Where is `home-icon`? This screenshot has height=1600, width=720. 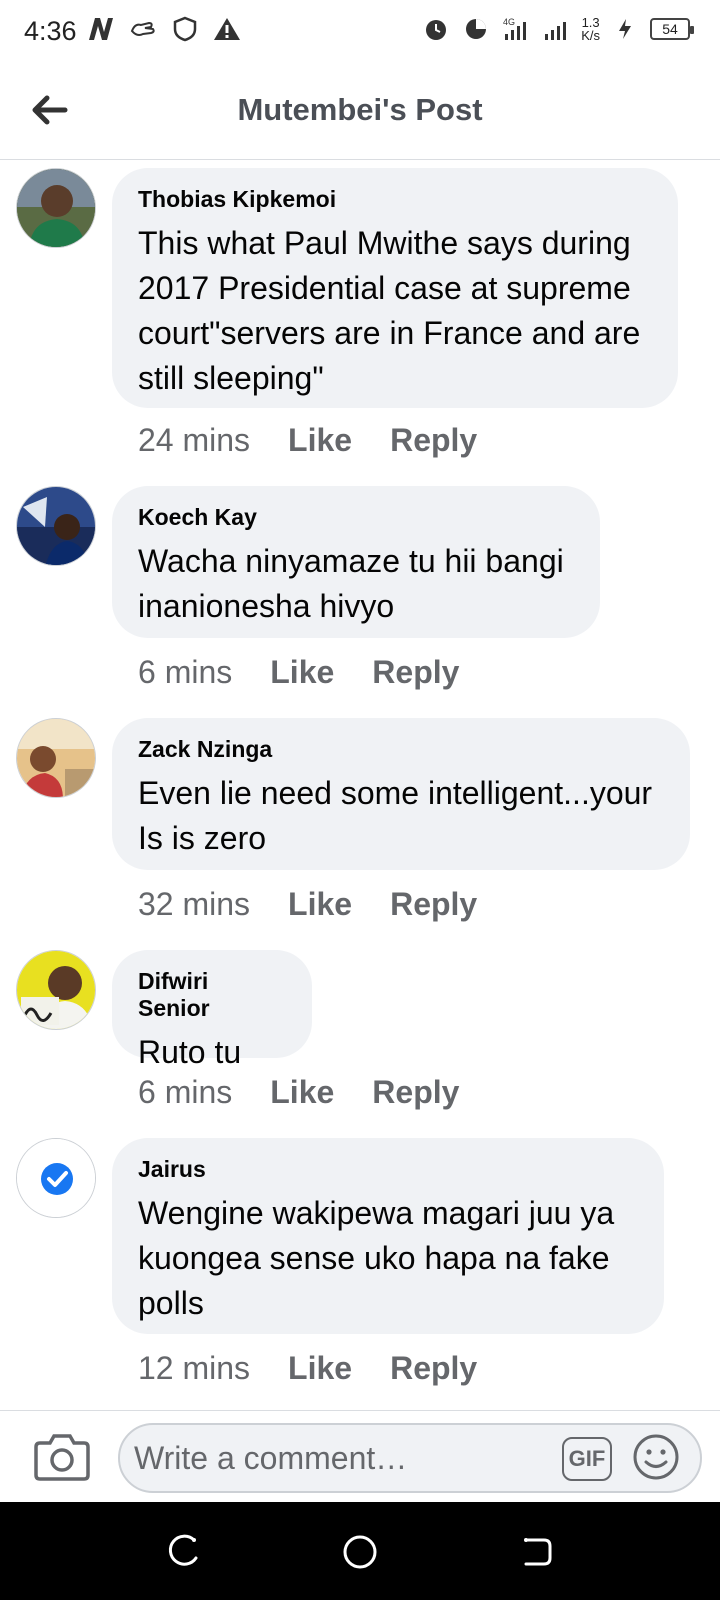 home-icon is located at coordinates (360, 1552).